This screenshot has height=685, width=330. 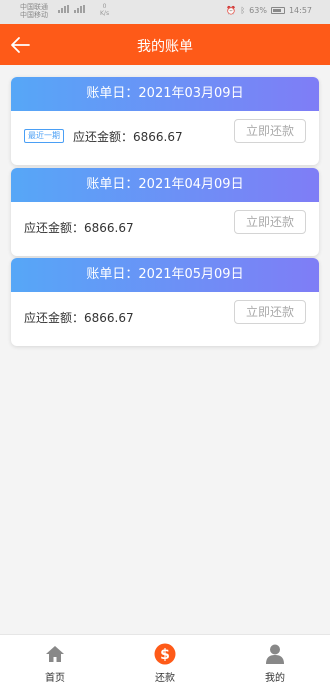 I want to click on bill-card: 账单日：2021年05月09日 应还金额：6866.67 立即还款, so click(x=165, y=302).